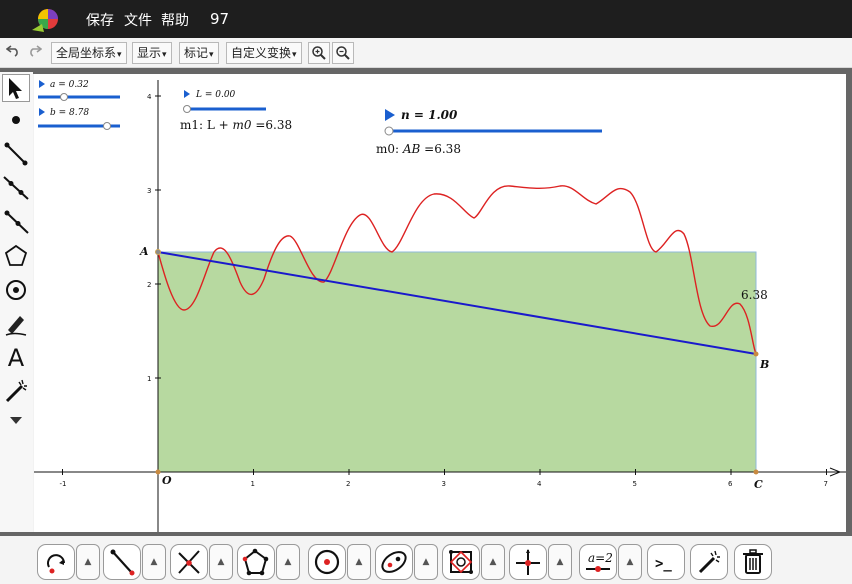 This screenshot has height=584, width=852. I want to click on slider-a-knob, so click(64, 97).